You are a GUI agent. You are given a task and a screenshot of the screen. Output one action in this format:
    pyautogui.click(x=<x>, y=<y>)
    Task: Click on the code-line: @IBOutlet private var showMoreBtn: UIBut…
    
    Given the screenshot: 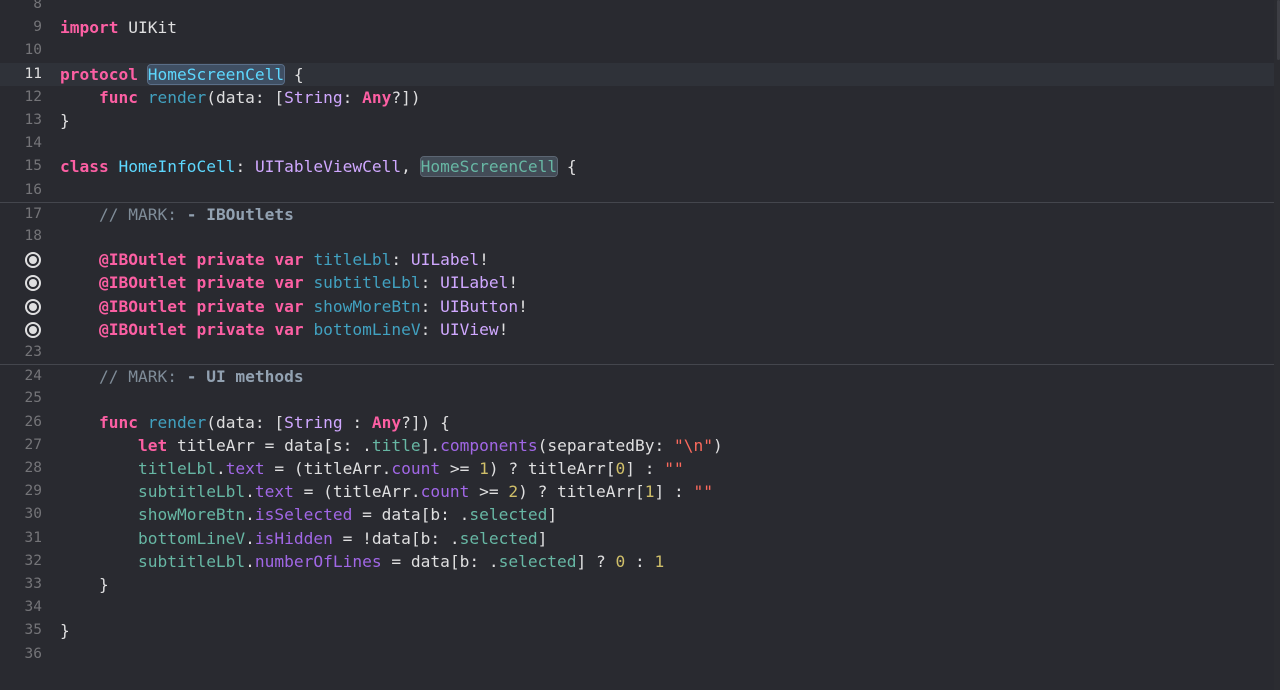 What is the action you would take?
    pyautogui.click(x=640, y=306)
    